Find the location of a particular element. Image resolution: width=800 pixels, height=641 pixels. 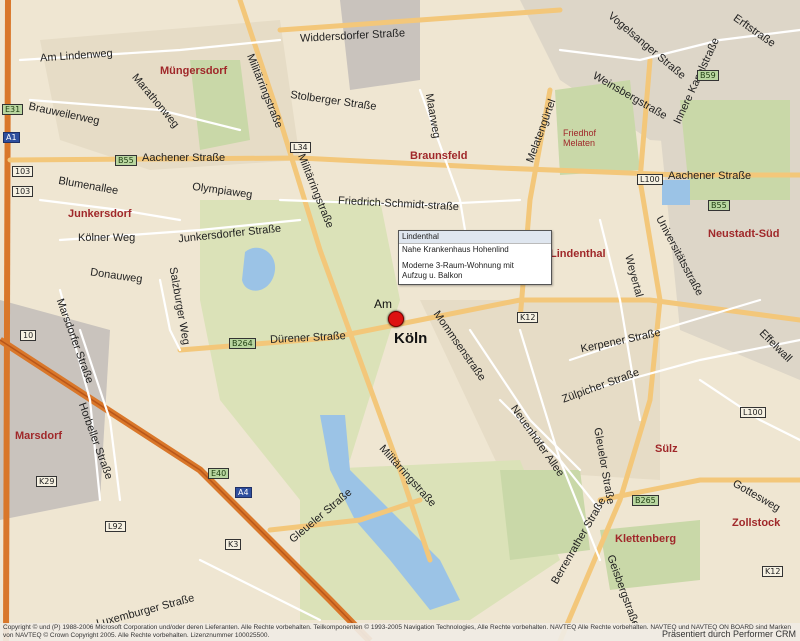

route-shield: K29 is located at coordinates (47, 481).